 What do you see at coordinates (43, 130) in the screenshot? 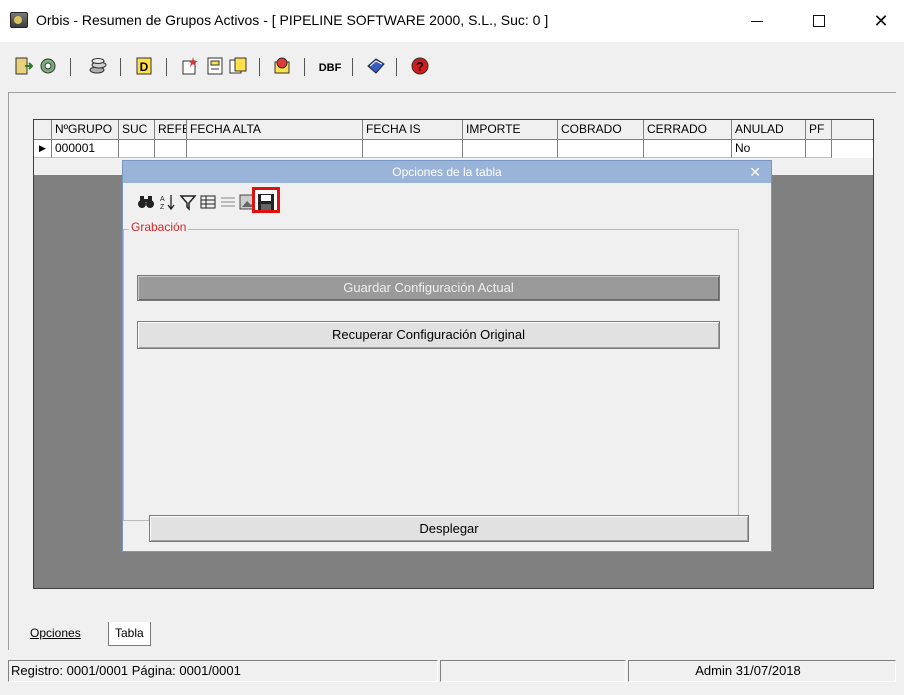
I see `grid-corner` at bounding box center [43, 130].